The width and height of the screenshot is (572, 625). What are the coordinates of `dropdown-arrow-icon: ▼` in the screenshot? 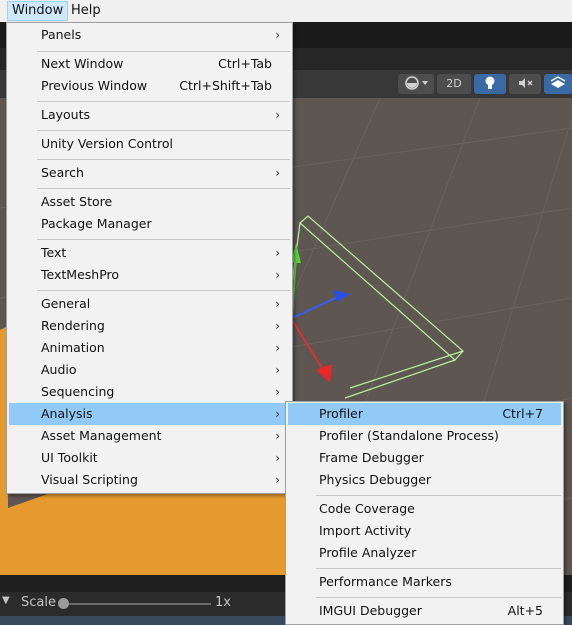 It's located at (6, 600).